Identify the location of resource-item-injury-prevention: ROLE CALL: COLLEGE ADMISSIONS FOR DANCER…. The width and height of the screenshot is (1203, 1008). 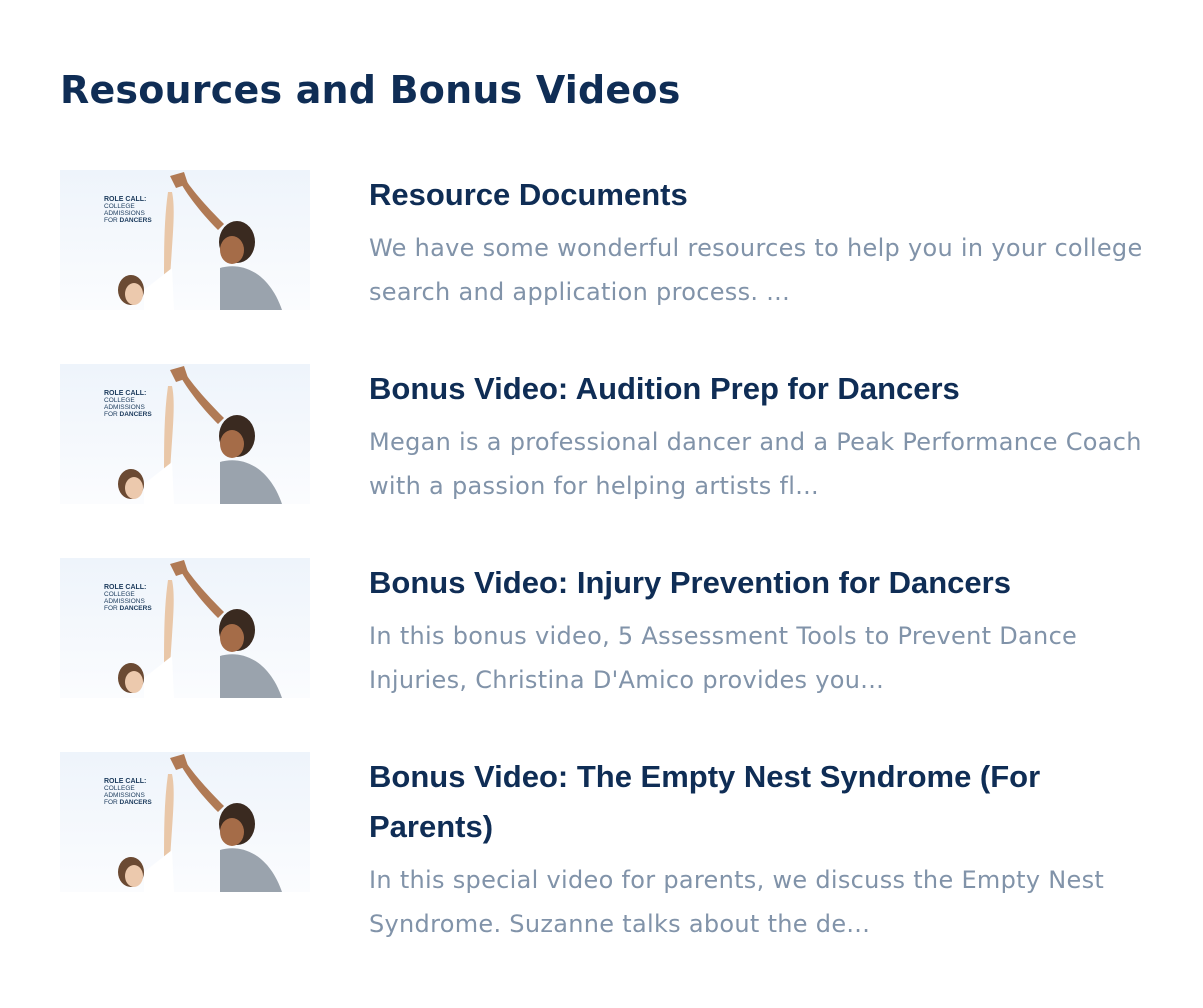
(605, 633).